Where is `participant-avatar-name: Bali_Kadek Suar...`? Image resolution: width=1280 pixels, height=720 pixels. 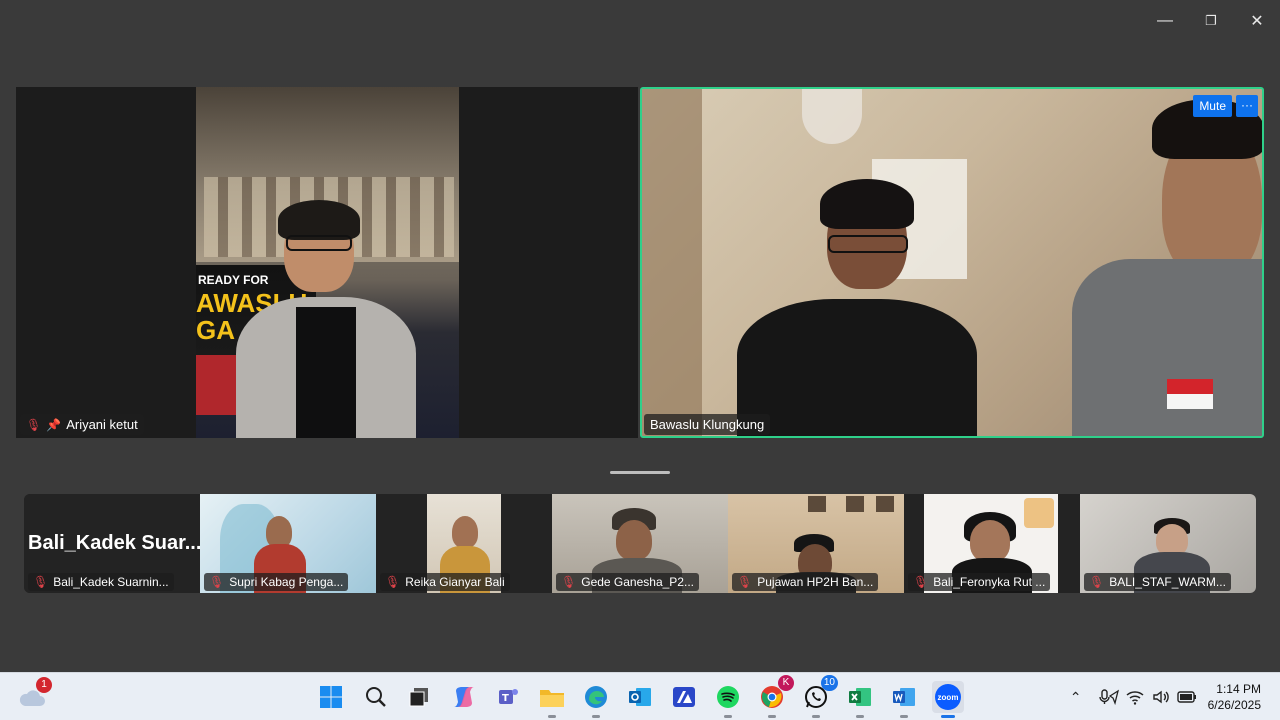
participant-avatar-name: Bali_Kadek Suar... is located at coordinates (114, 543).